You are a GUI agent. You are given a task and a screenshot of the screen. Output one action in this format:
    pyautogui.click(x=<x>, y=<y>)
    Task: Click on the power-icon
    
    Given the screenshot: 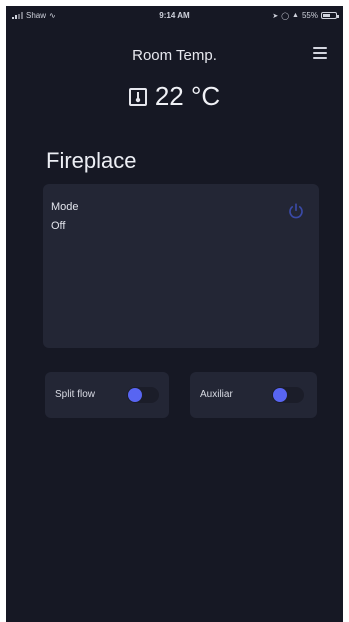 What is the action you would take?
    pyautogui.click(x=296, y=211)
    